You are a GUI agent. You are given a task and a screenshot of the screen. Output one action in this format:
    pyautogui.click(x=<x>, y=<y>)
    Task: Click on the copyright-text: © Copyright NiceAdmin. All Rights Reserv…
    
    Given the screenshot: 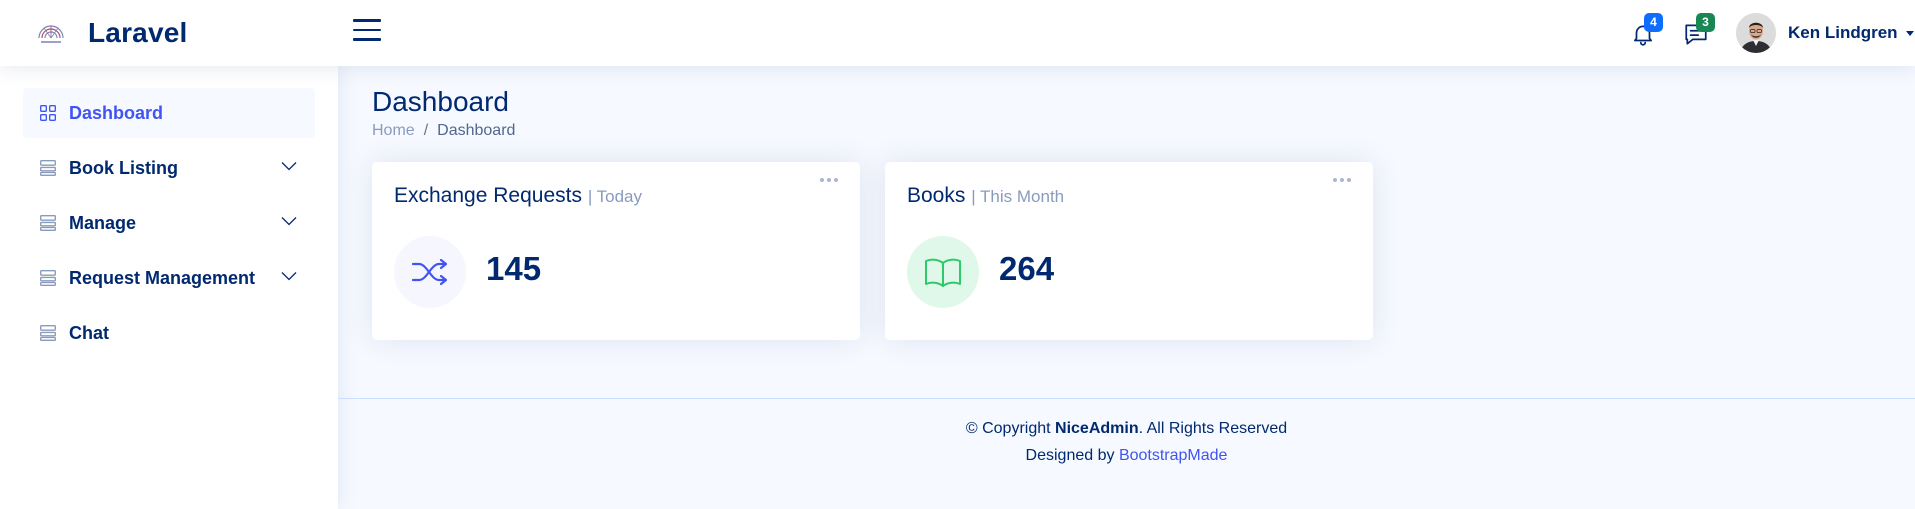 What is the action you would take?
    pyautogui.click(x=1126, y=429)
    